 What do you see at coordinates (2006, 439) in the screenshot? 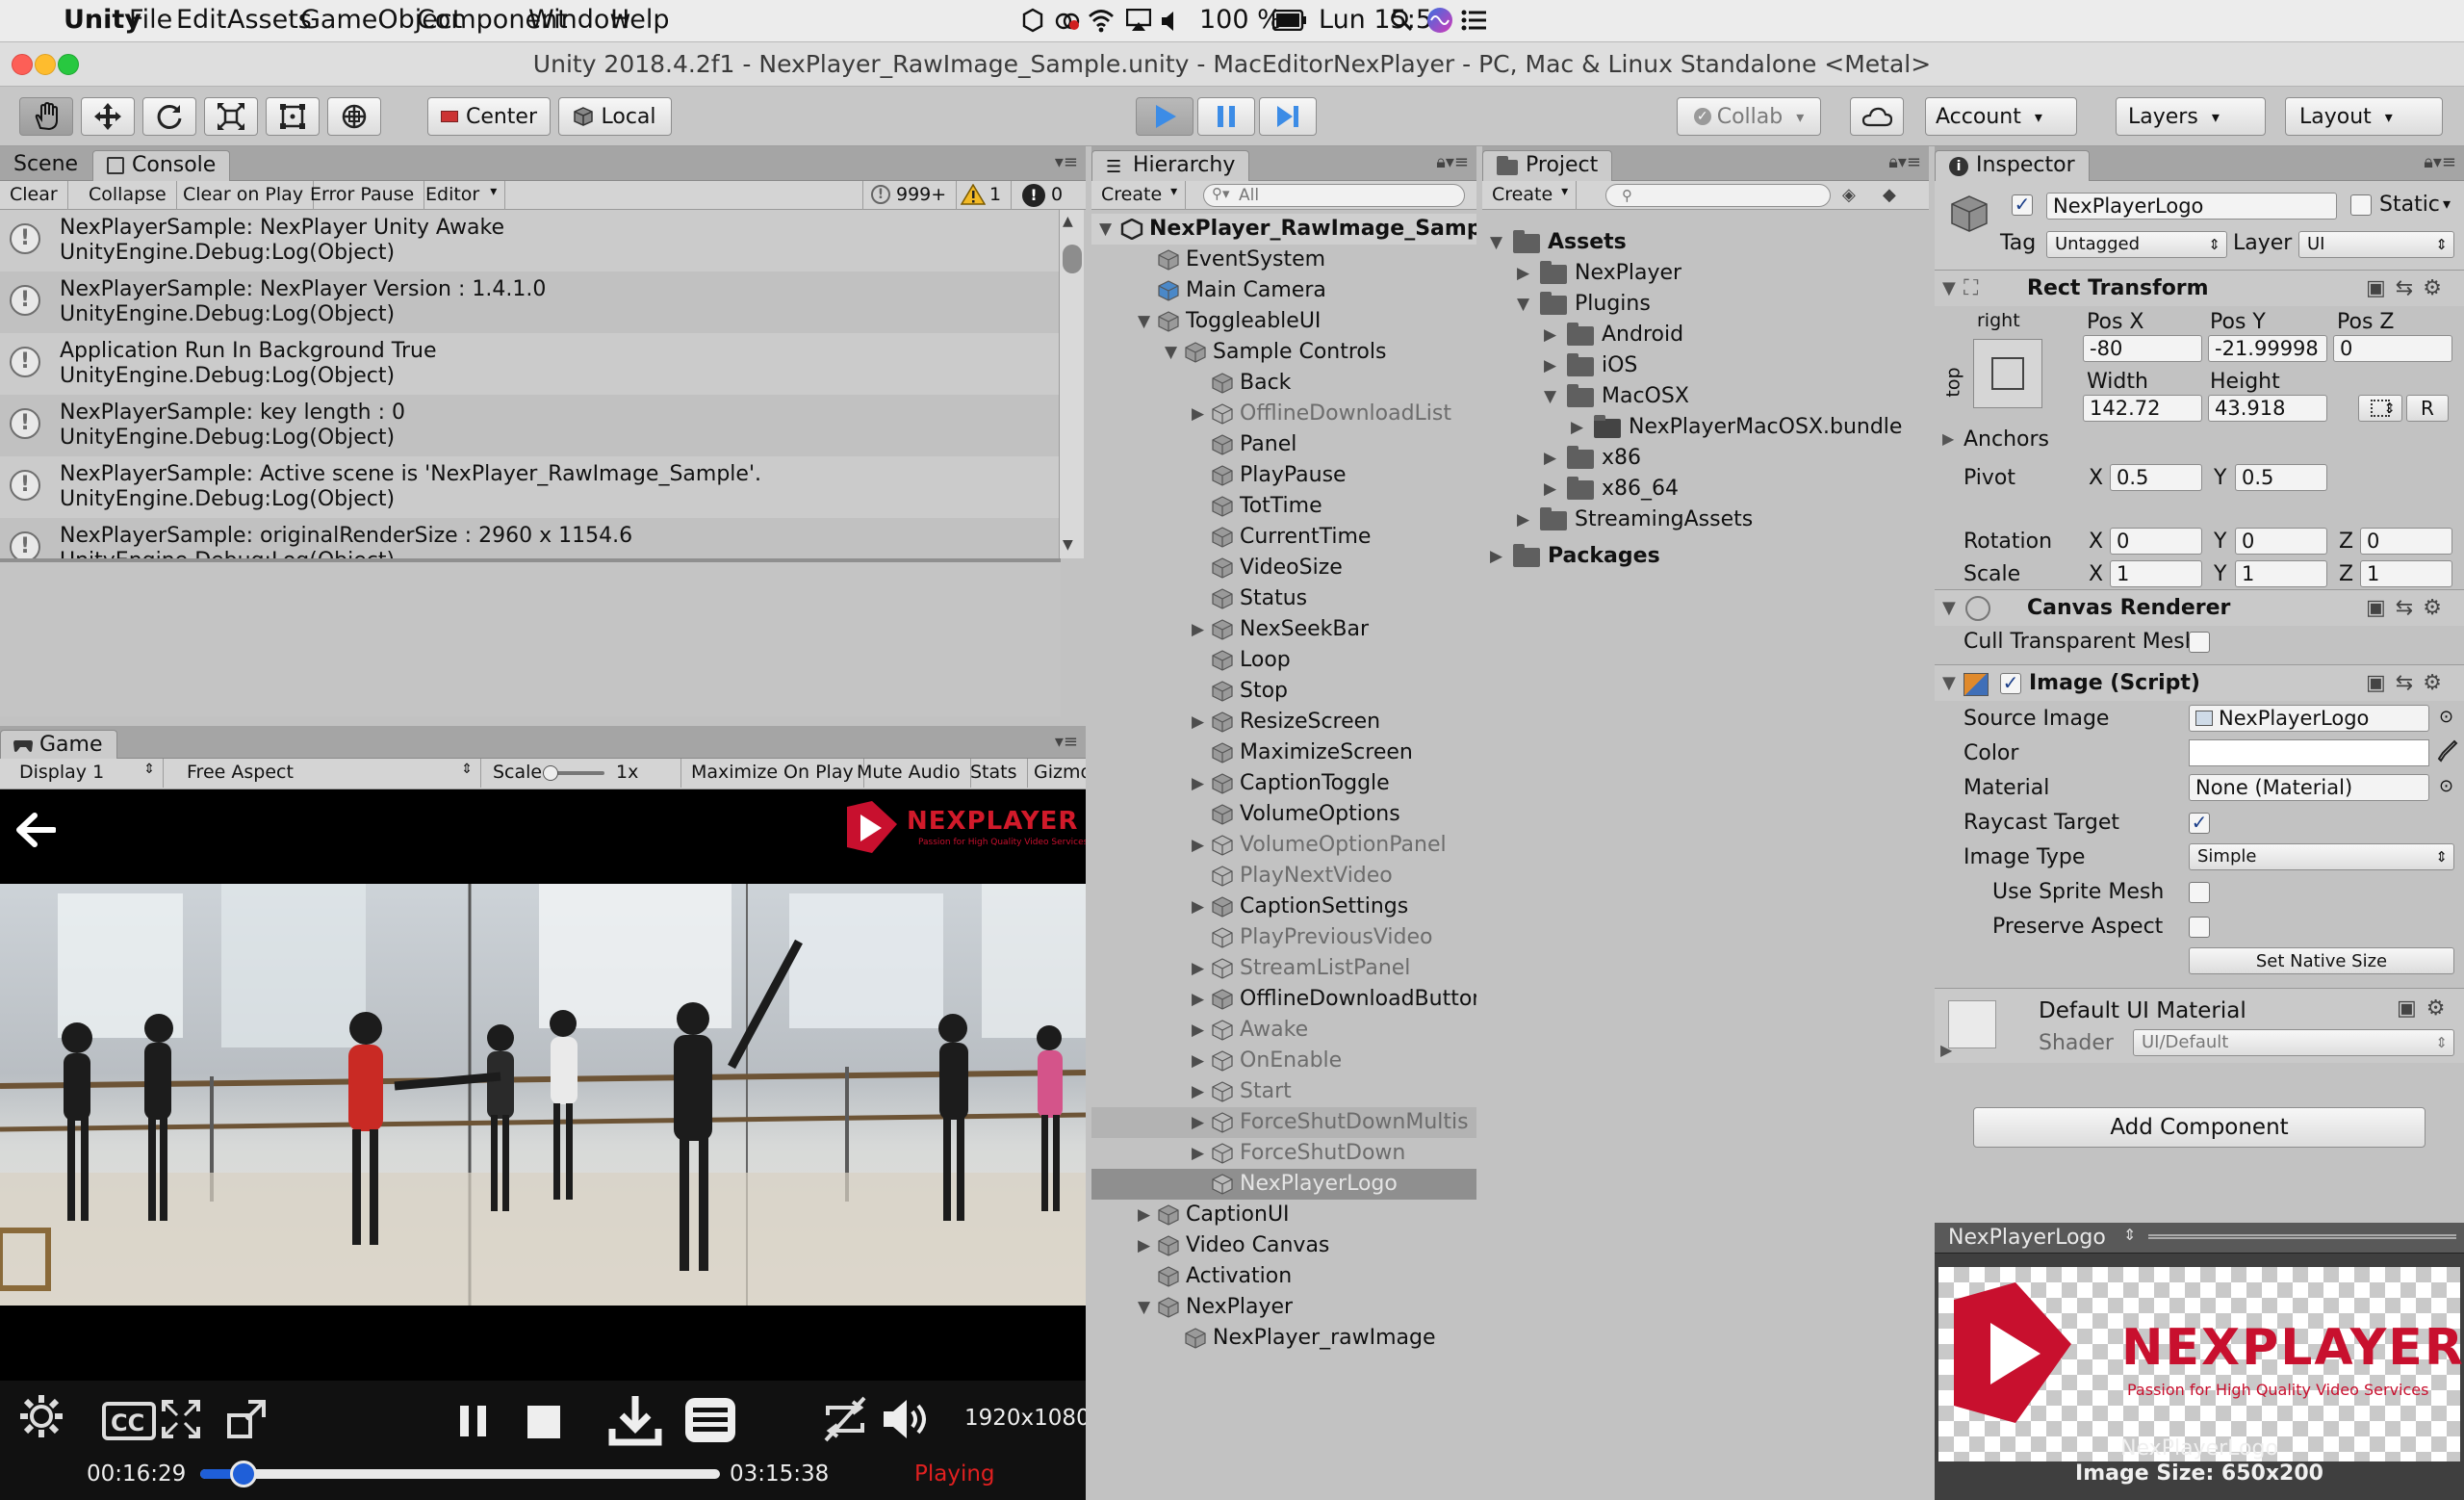
I see `anchors-foldout: Anchors` at bounding box center [2006, 439].